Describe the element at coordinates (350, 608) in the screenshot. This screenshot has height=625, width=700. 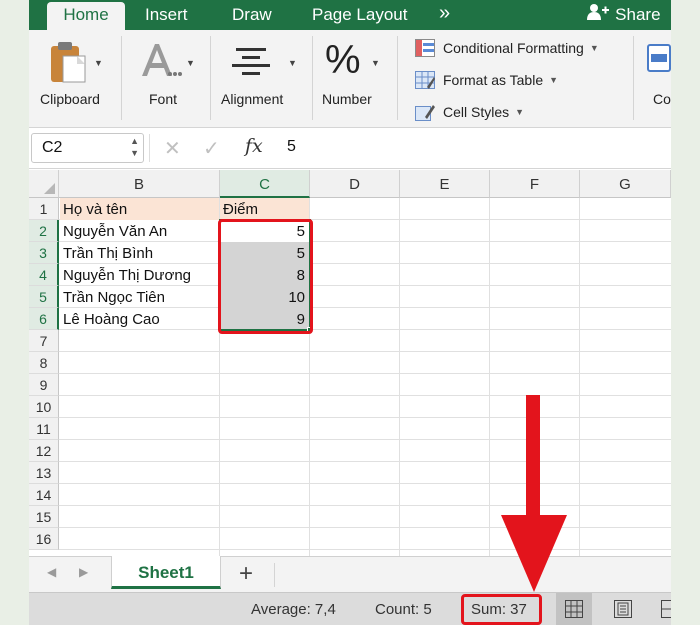
I see `status-bar: Average: 7,4 Count: 5 Sum: 37` at that location.